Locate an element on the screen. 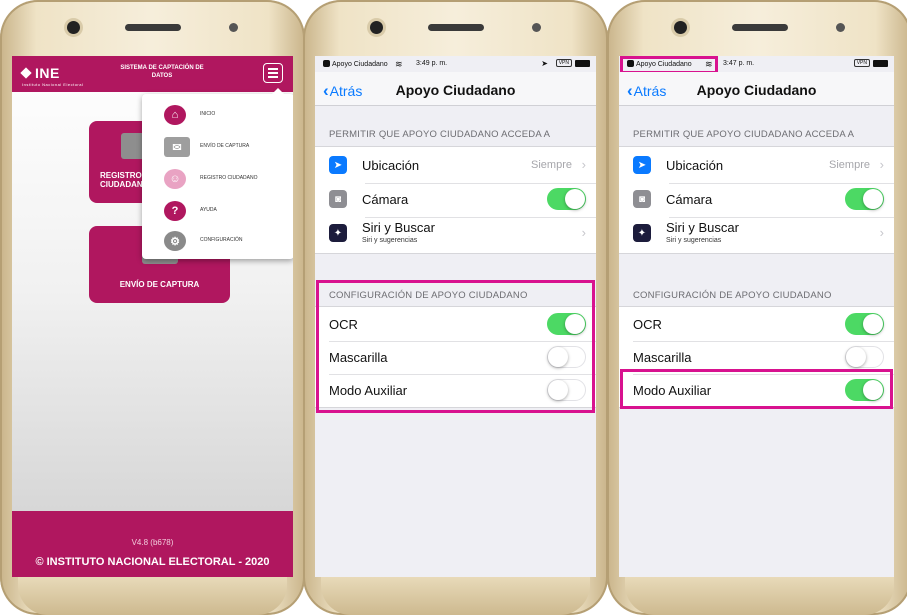  menu-item-label: INICIO is located at coordinates (208, 114).